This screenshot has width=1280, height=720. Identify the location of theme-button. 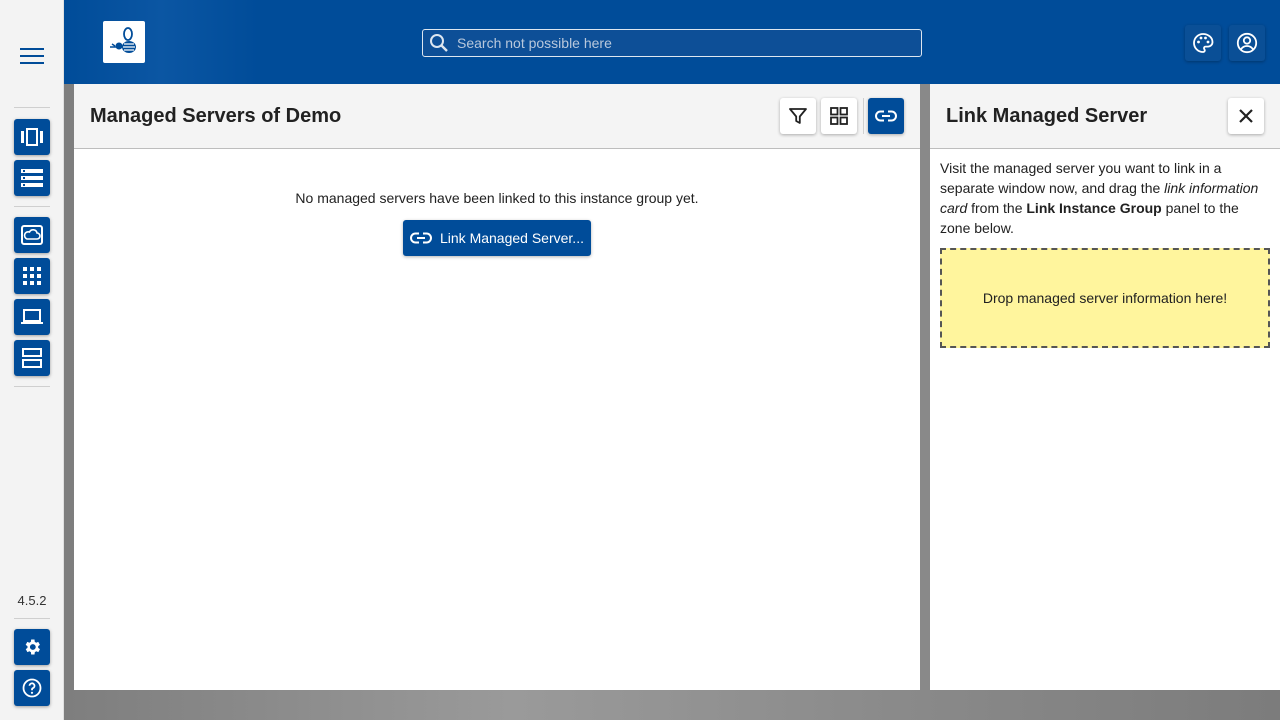
(1203, 43).